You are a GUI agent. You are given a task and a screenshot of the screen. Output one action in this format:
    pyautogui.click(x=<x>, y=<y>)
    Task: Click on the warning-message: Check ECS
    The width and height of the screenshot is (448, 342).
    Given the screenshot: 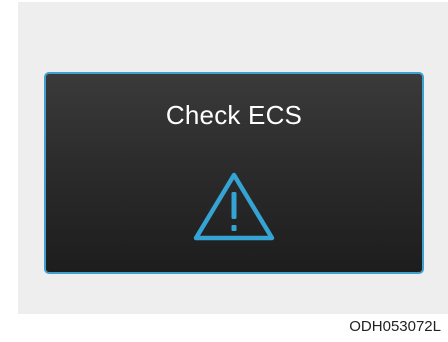 What is the action you would take?
    pyautogui.click(x=234, y=115)
    